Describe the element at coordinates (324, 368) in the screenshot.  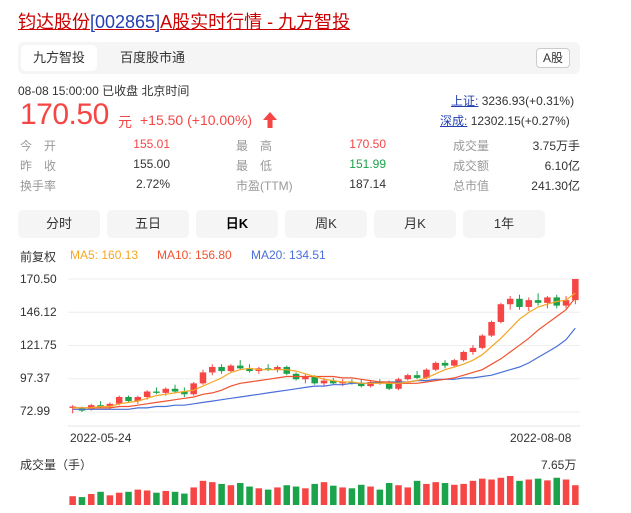
I see `ma20-line` at that location.